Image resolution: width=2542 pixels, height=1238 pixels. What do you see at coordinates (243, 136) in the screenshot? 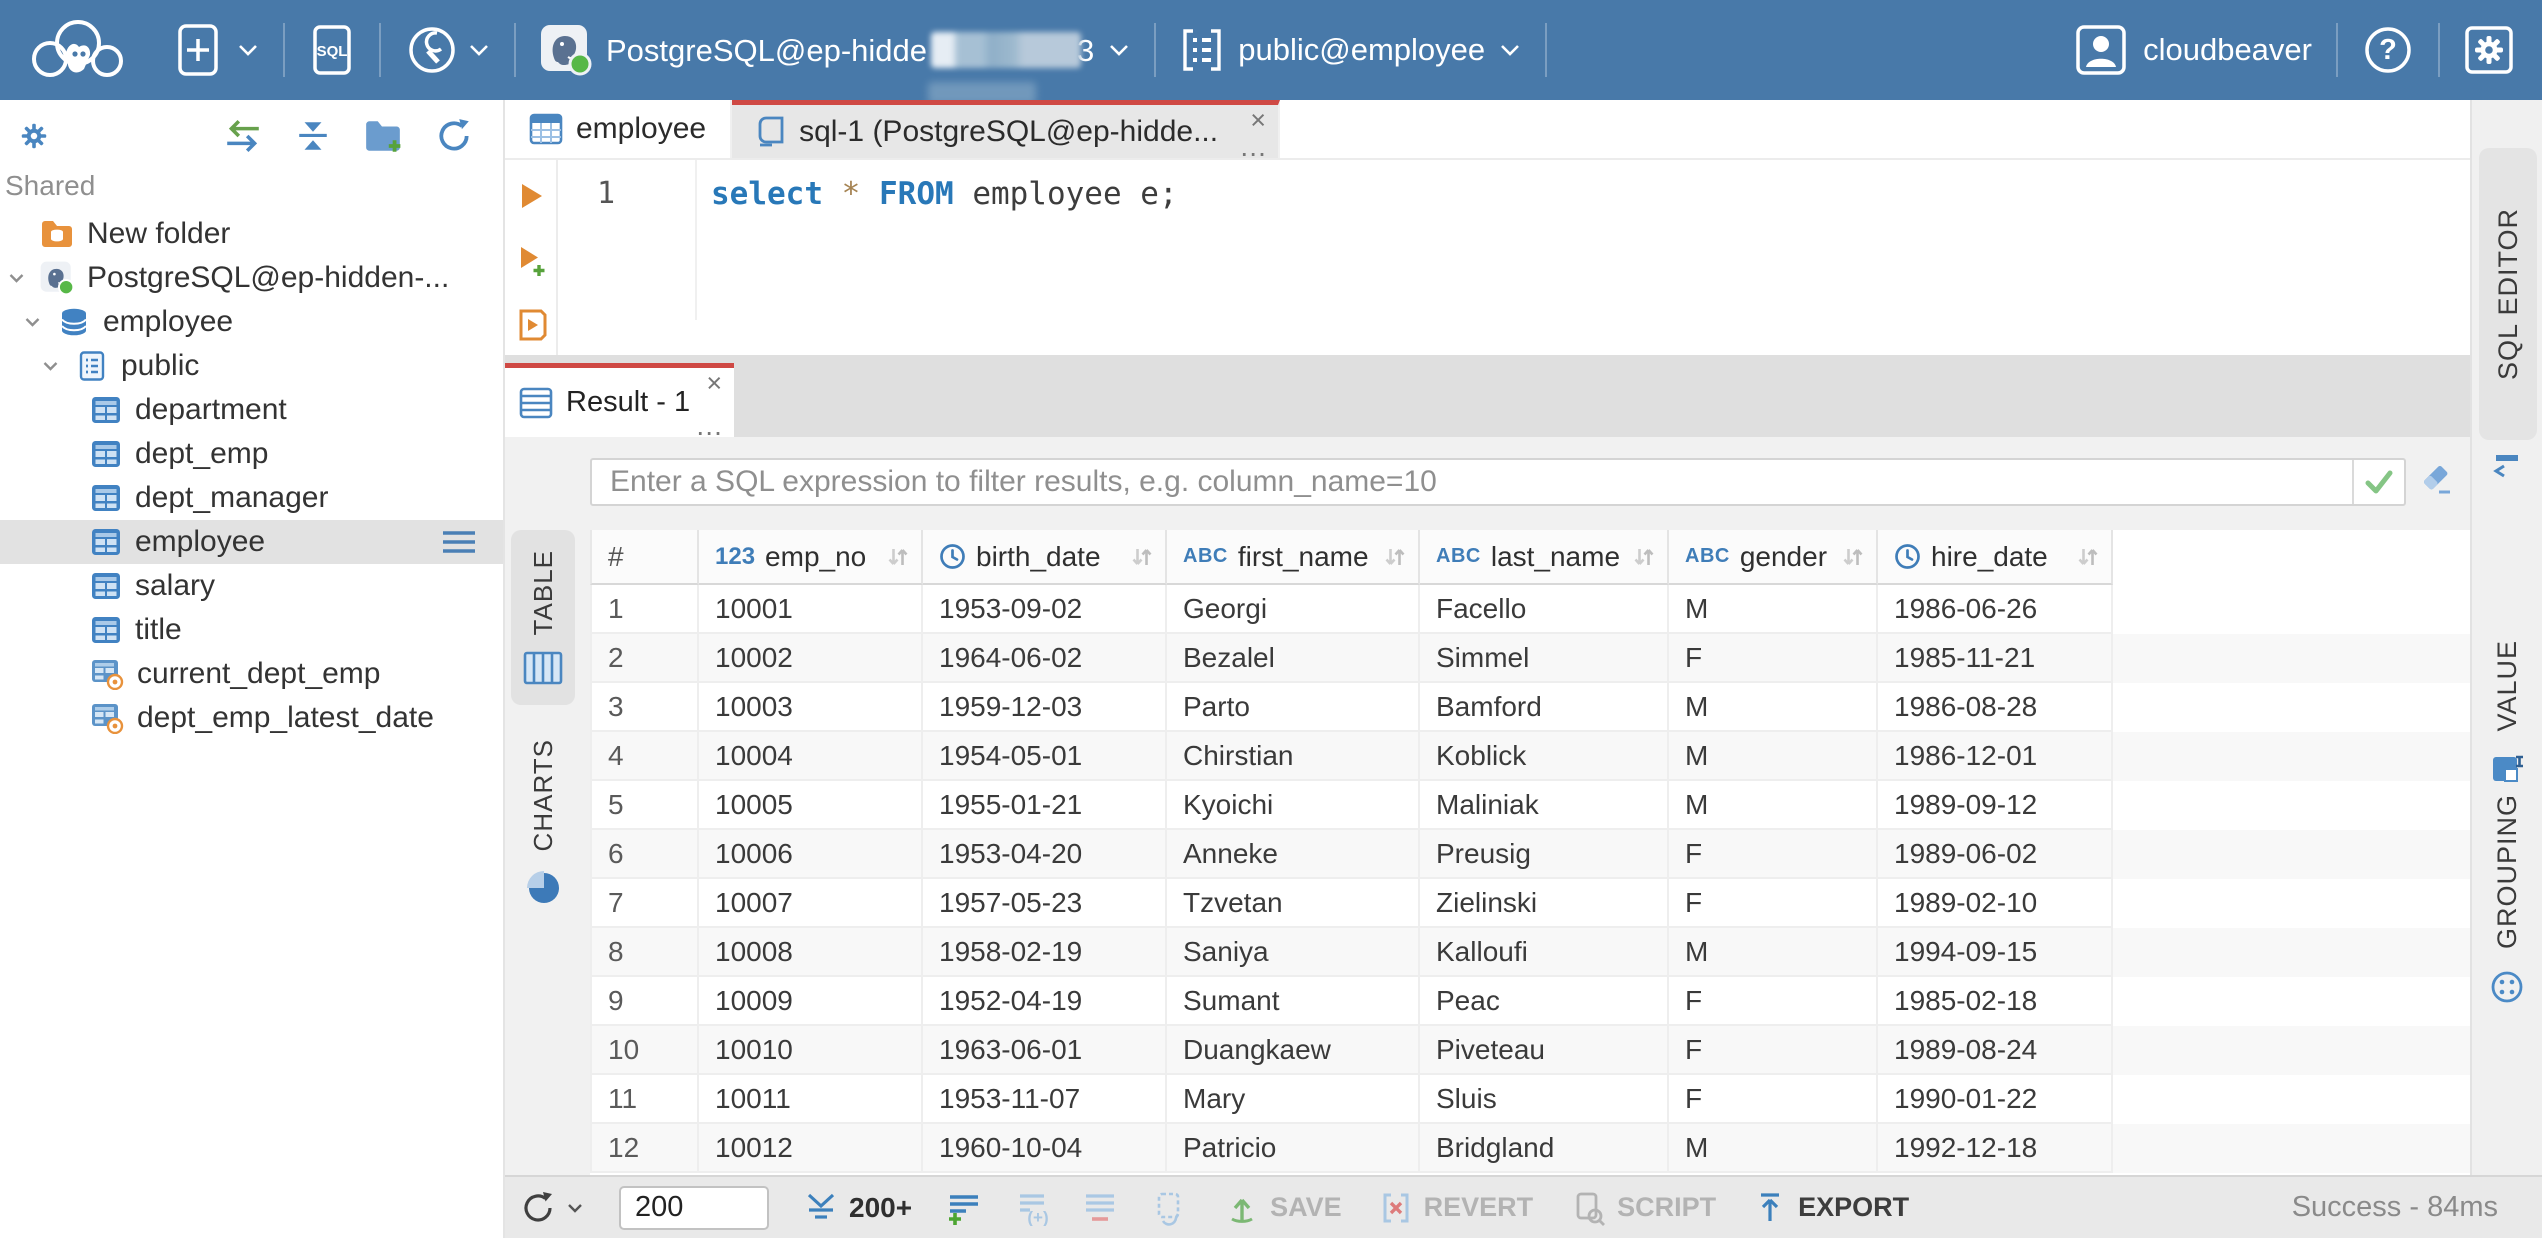
I see `link-with-editor-button` at bounding box center [243, 136].